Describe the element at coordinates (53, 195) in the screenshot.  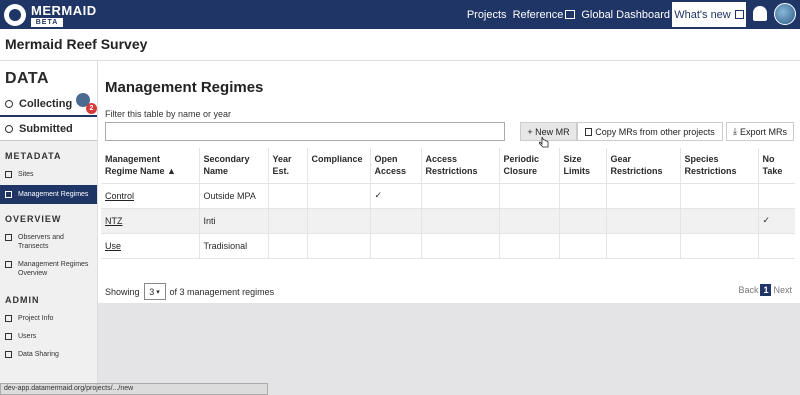
I see `sidebar-item-label: Management Regimes` at that location.